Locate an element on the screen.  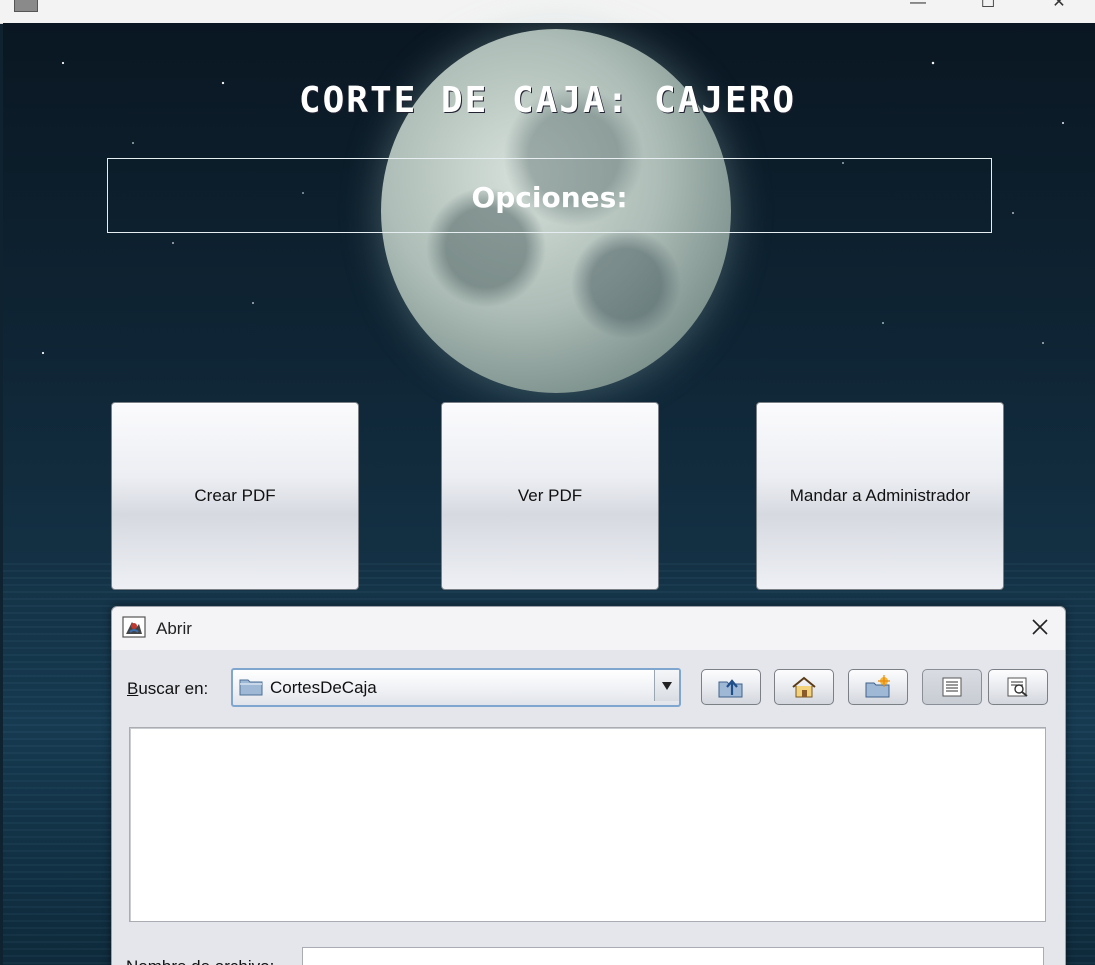
create-new-folder-button is located at coordinates (878, 687).